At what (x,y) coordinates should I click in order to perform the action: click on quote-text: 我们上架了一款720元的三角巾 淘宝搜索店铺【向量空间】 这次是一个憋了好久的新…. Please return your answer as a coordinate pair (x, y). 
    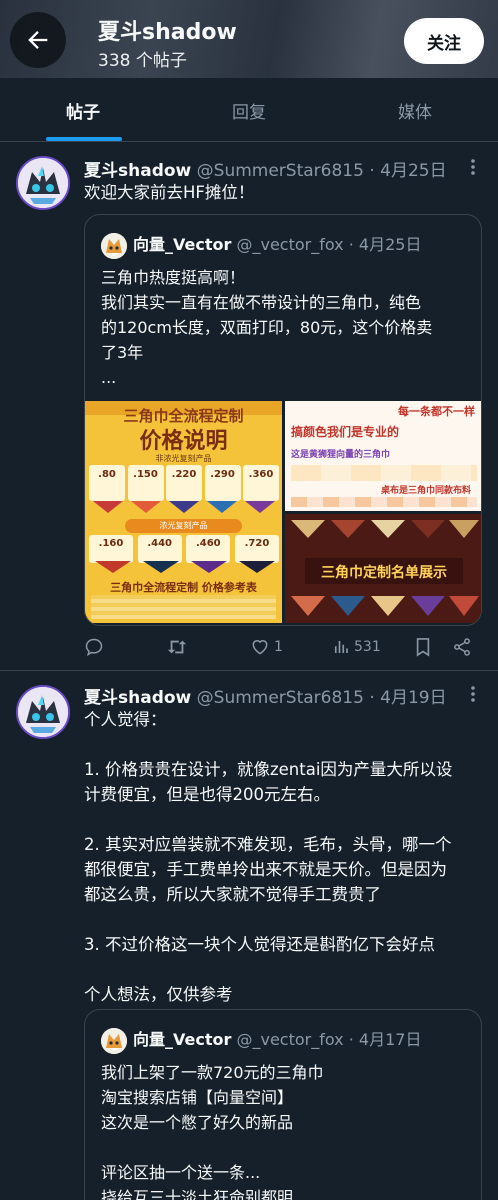
    Looking at the image, I should click on (286, 1130).